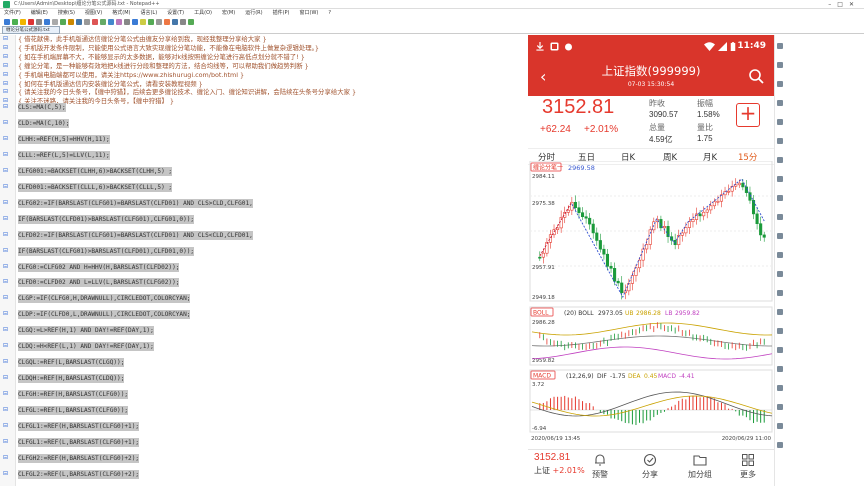  What do you see at coordinates (309, 13) in the screenshot?
I see `menu-item: 窗口(W)` at bounding box center [309, 13].